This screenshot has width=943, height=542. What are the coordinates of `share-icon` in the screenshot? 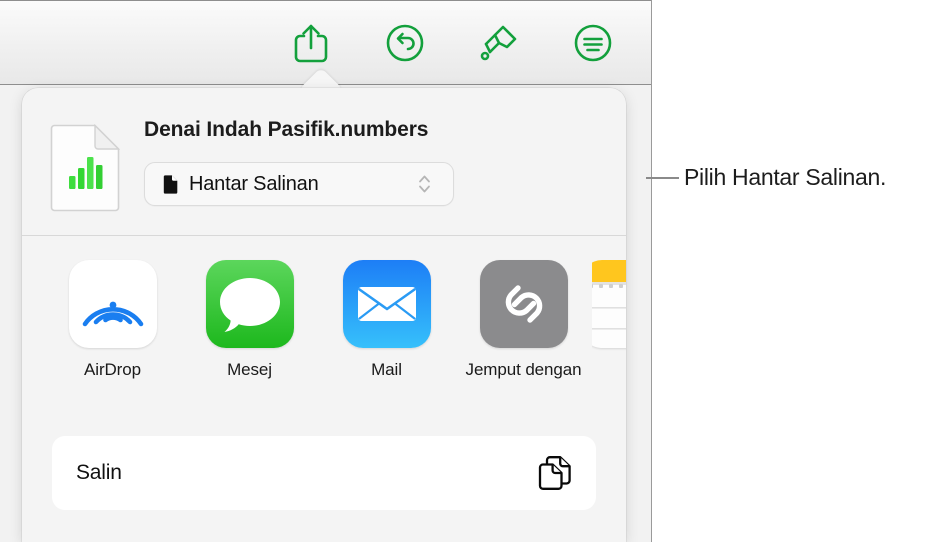 It's located at (311, 43).